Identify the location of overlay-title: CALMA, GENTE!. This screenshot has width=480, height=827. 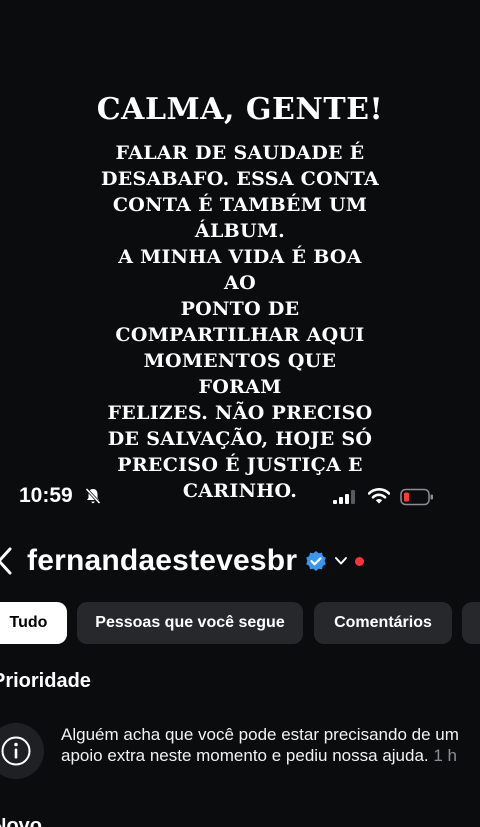
(240, 109).